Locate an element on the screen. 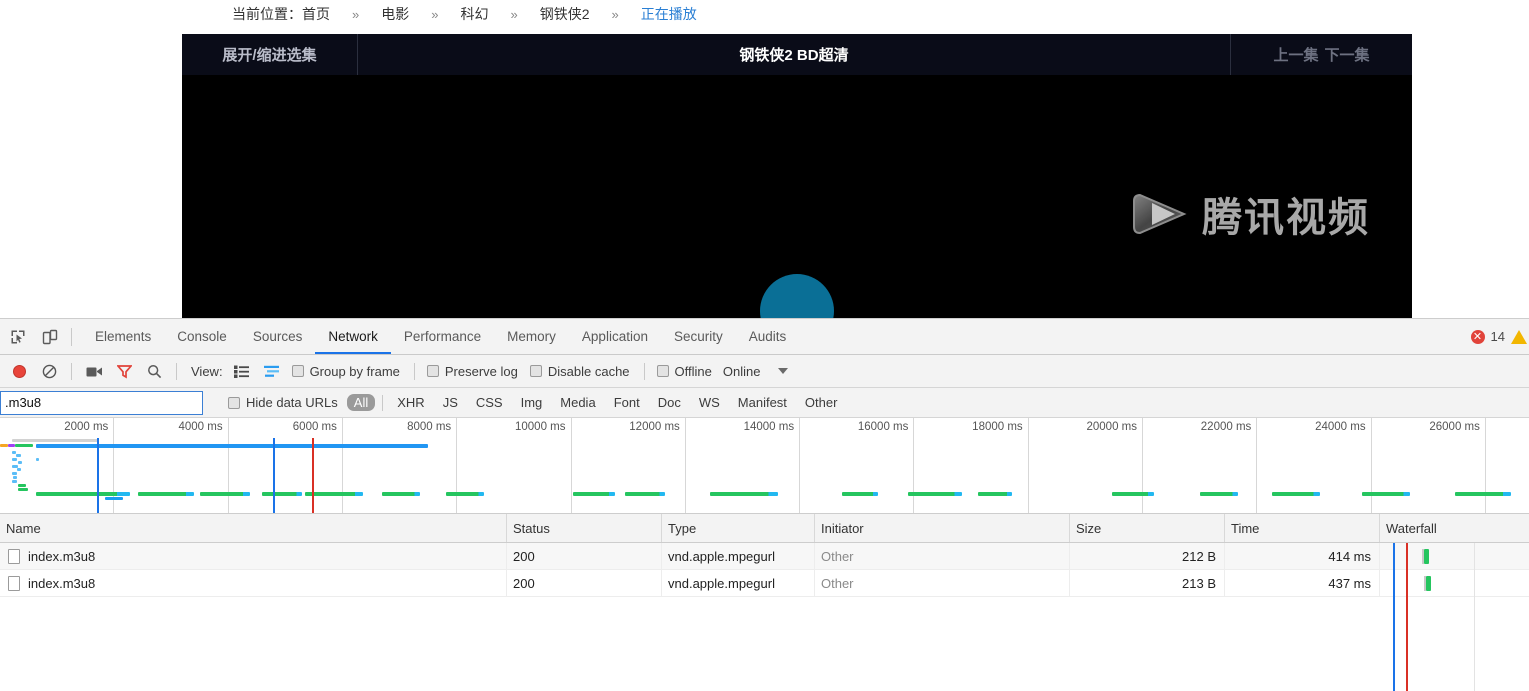  error-circle-icon: ✕ is located at coordinates (1477, 336).